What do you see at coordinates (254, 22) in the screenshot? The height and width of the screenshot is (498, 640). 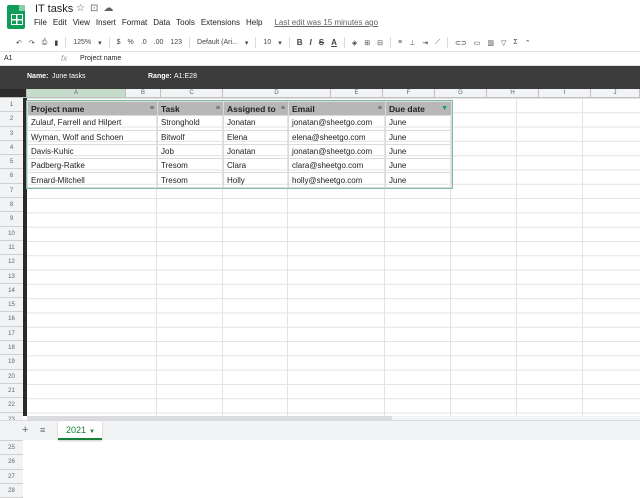 I see `menu-help: Help` at bounding box center [254, 22].